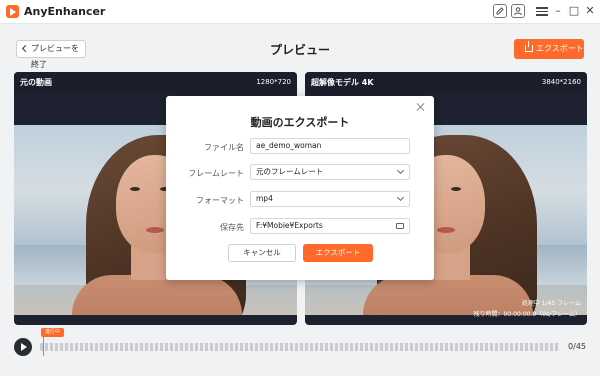 Image resolution: width=600 pixels, height=376 pixels. What do you see at coordinates (43, 346) in the screenshot?
I see `timeline-playhead` at bounding box center [43, 346].